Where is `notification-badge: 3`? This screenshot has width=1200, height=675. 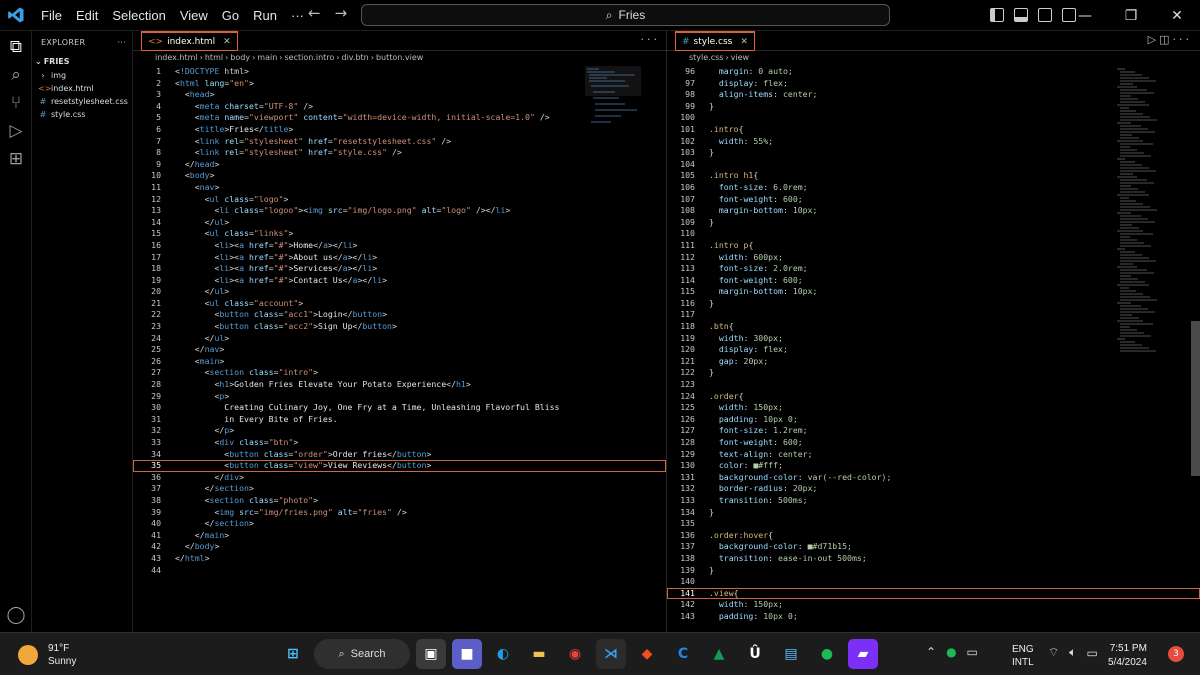 notification-badge: 3 is located at coordinates (1176, 654).